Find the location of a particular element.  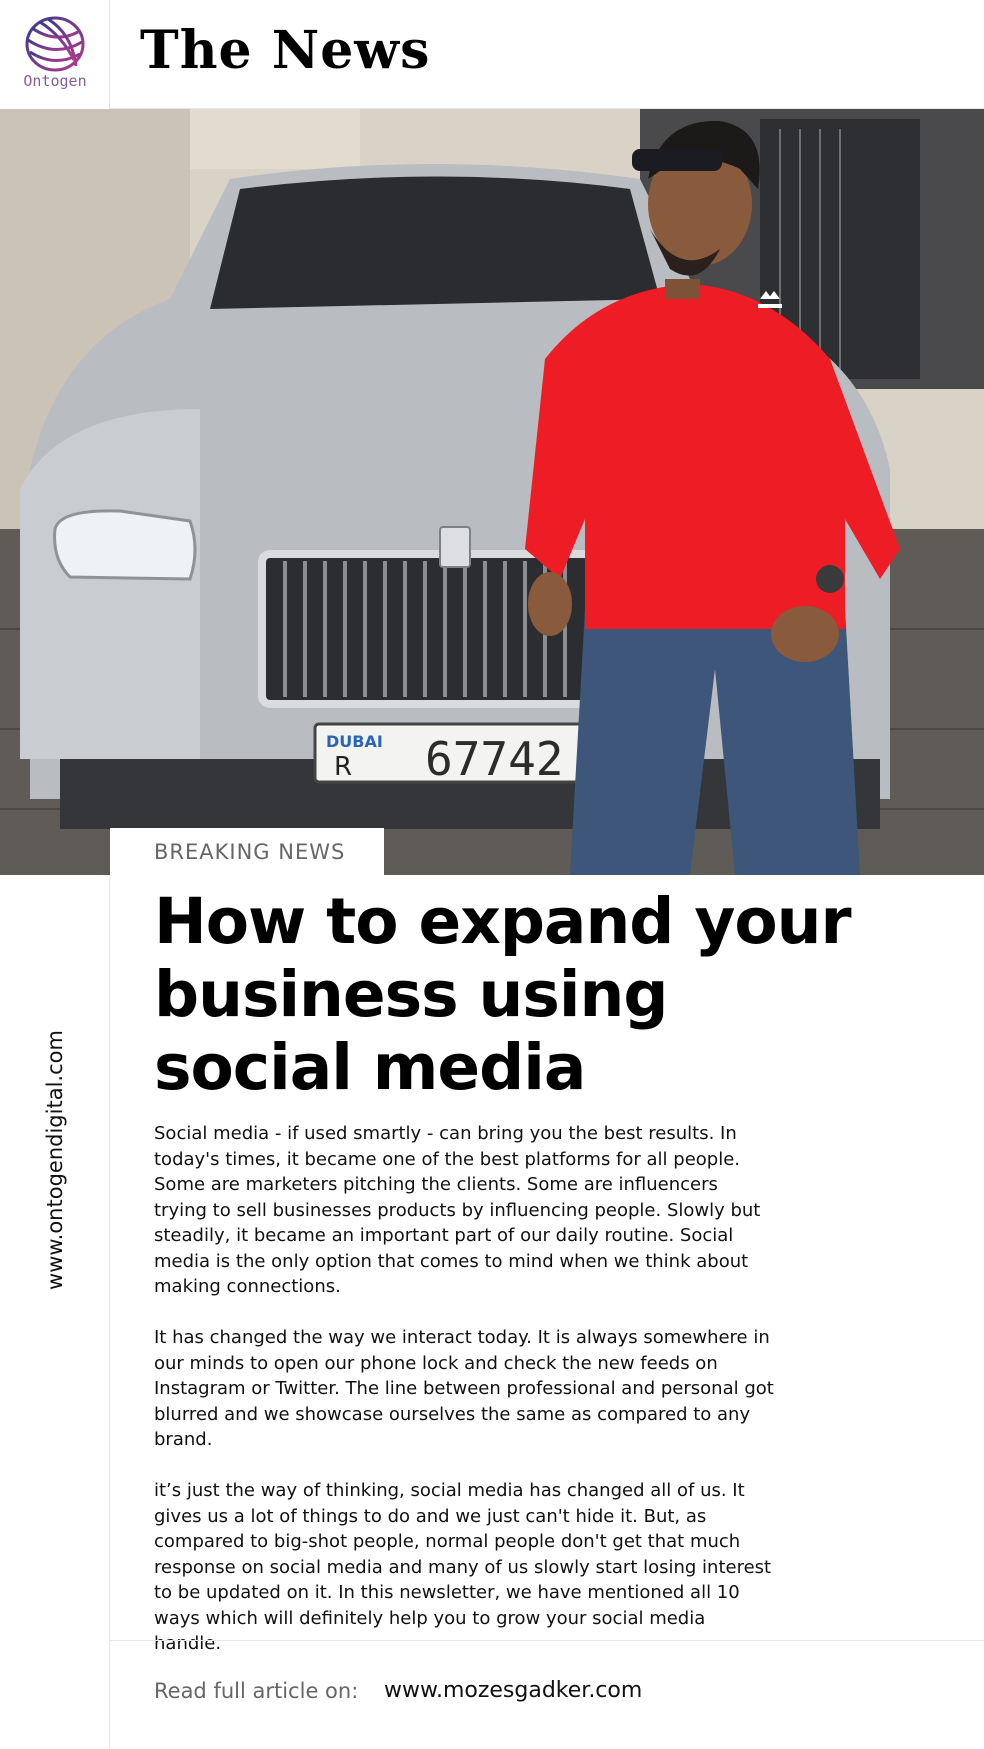

license-plate: DUBAI R 67742 is located at coordinates (452, 754).